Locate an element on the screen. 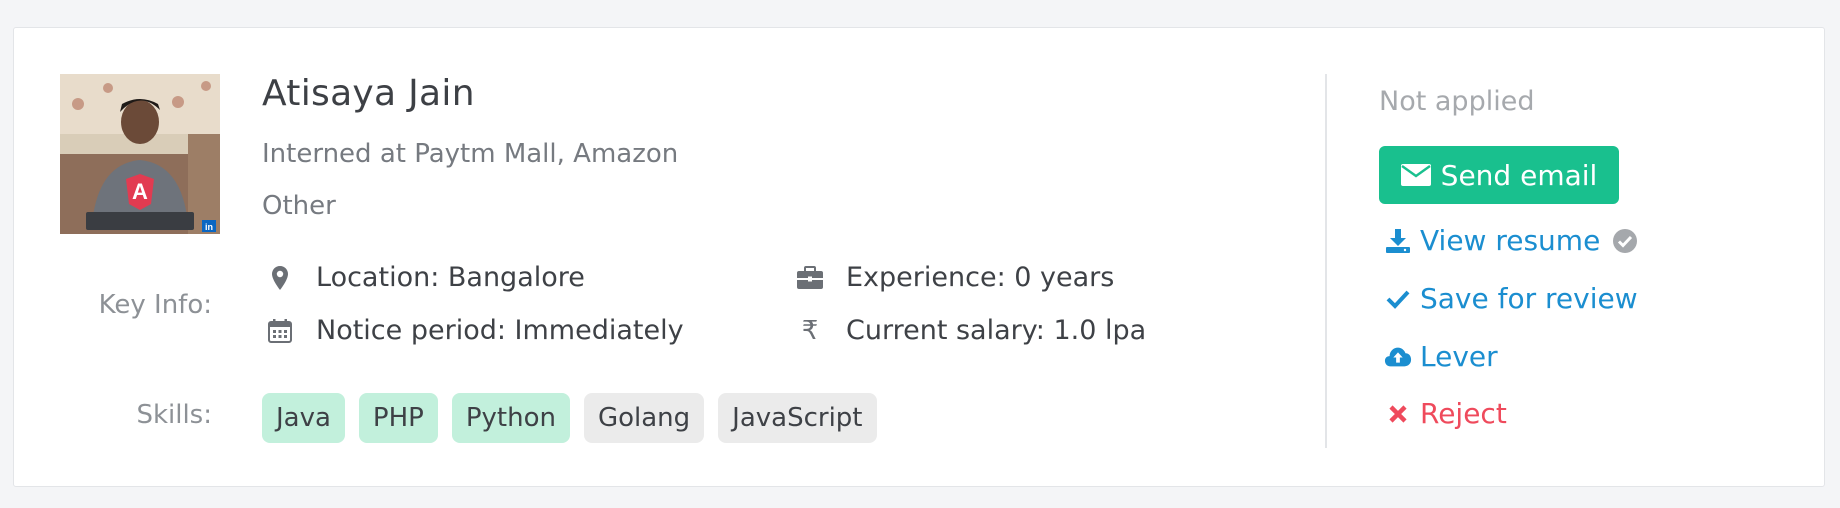  candidate-avatar: A in is located at coordinates (140, 154).